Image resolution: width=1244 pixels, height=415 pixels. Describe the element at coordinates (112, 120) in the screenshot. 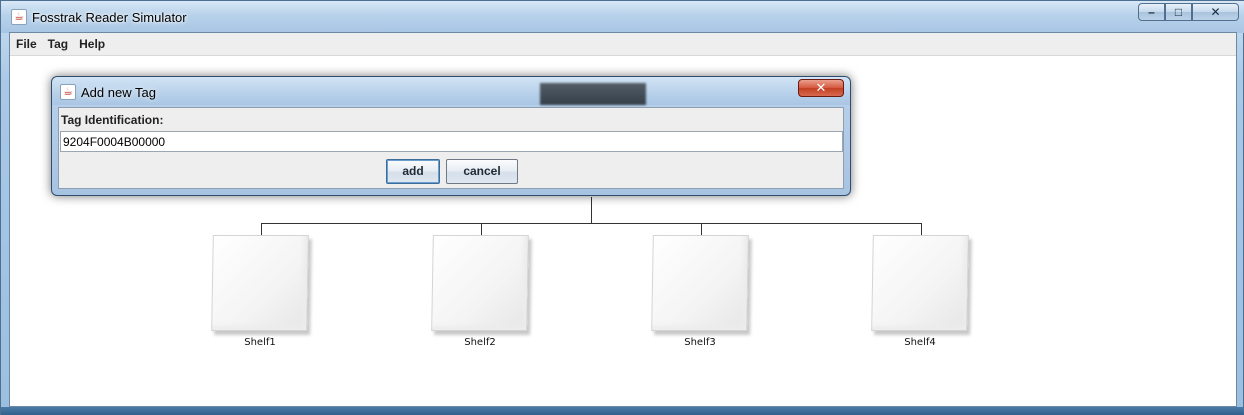

I see `tag-identification-label: Tag Identification:` at that location.